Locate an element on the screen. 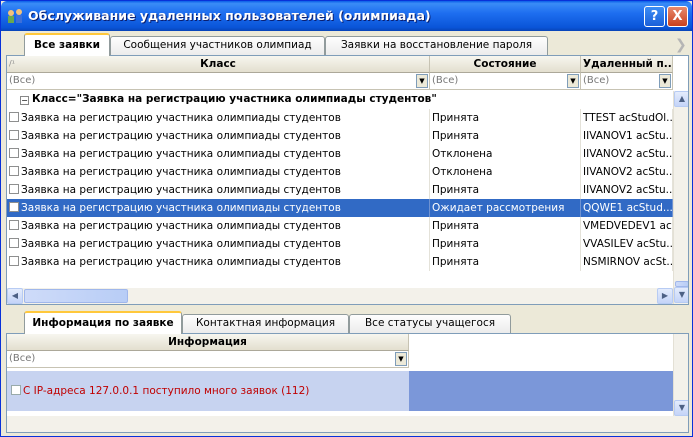  grid-horizontal-scrollbar: ◀ ▶ is located at coordinates (340, 296).